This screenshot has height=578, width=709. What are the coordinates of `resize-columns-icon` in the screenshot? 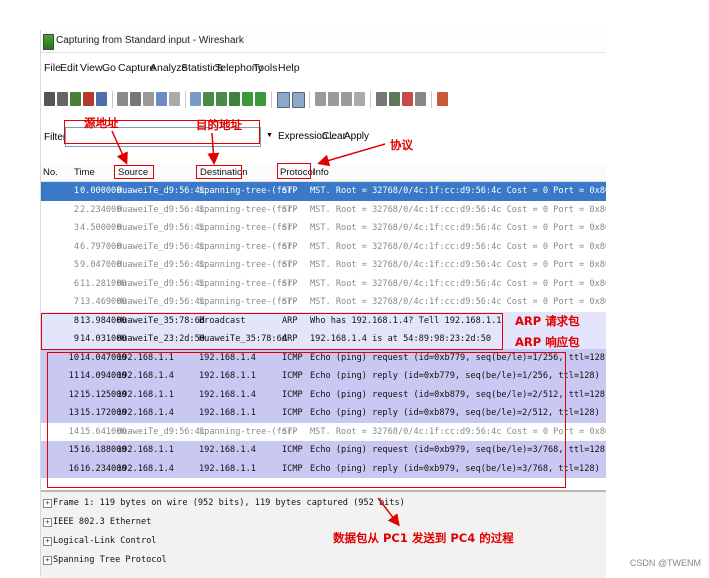 It's located at (359, 99).